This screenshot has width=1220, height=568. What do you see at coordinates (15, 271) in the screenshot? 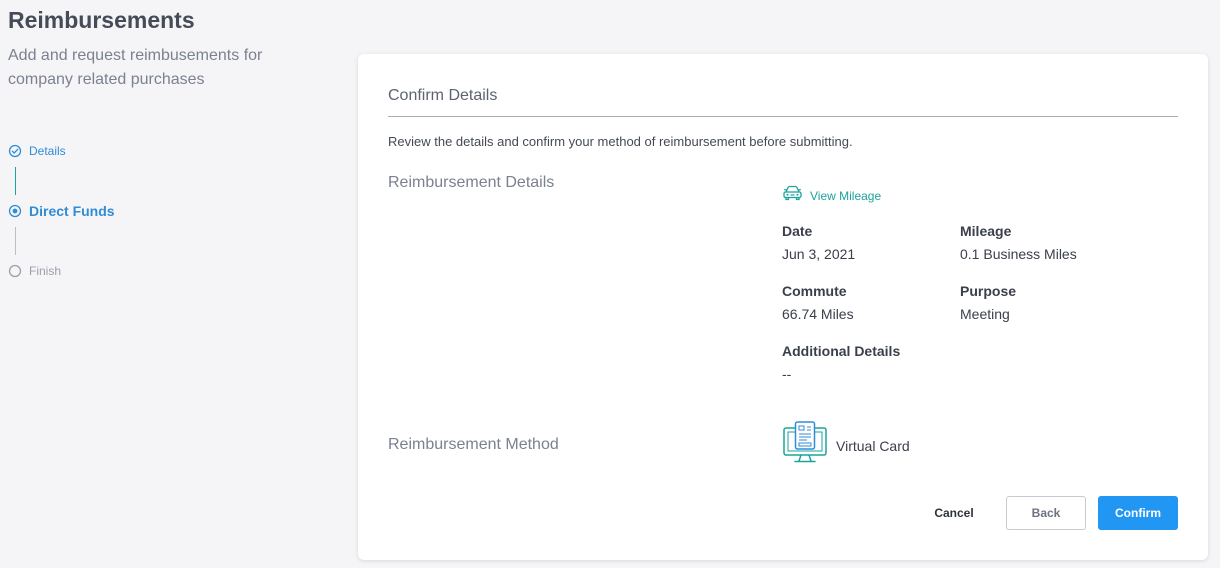
I see `empty-circle-icon` at bounding box center [15, 271].